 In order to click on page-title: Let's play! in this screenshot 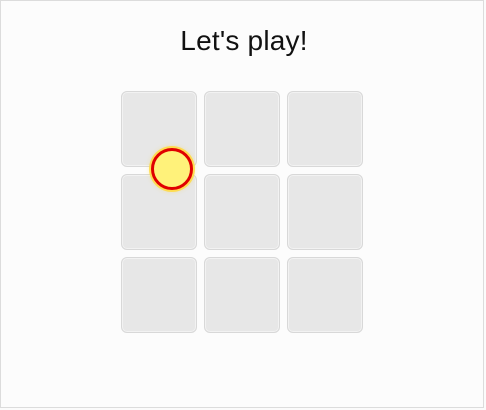, I will do `click(244, 40)`.